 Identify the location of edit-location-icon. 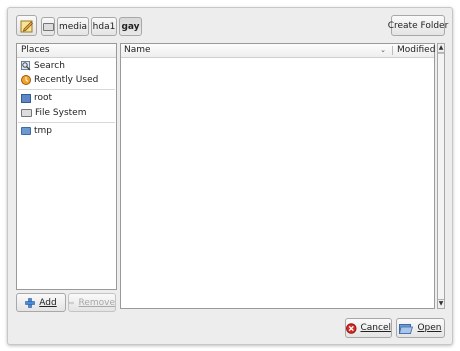
(26, 26).